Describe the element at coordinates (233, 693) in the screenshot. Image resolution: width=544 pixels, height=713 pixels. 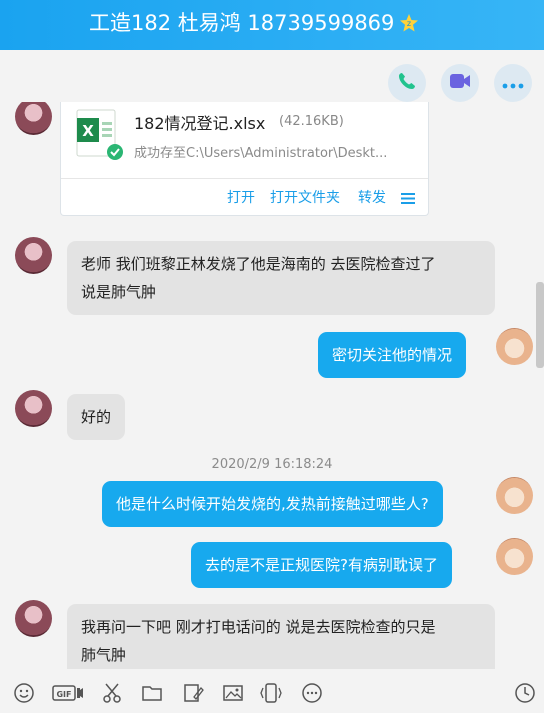
I see `image-icon` at that location.